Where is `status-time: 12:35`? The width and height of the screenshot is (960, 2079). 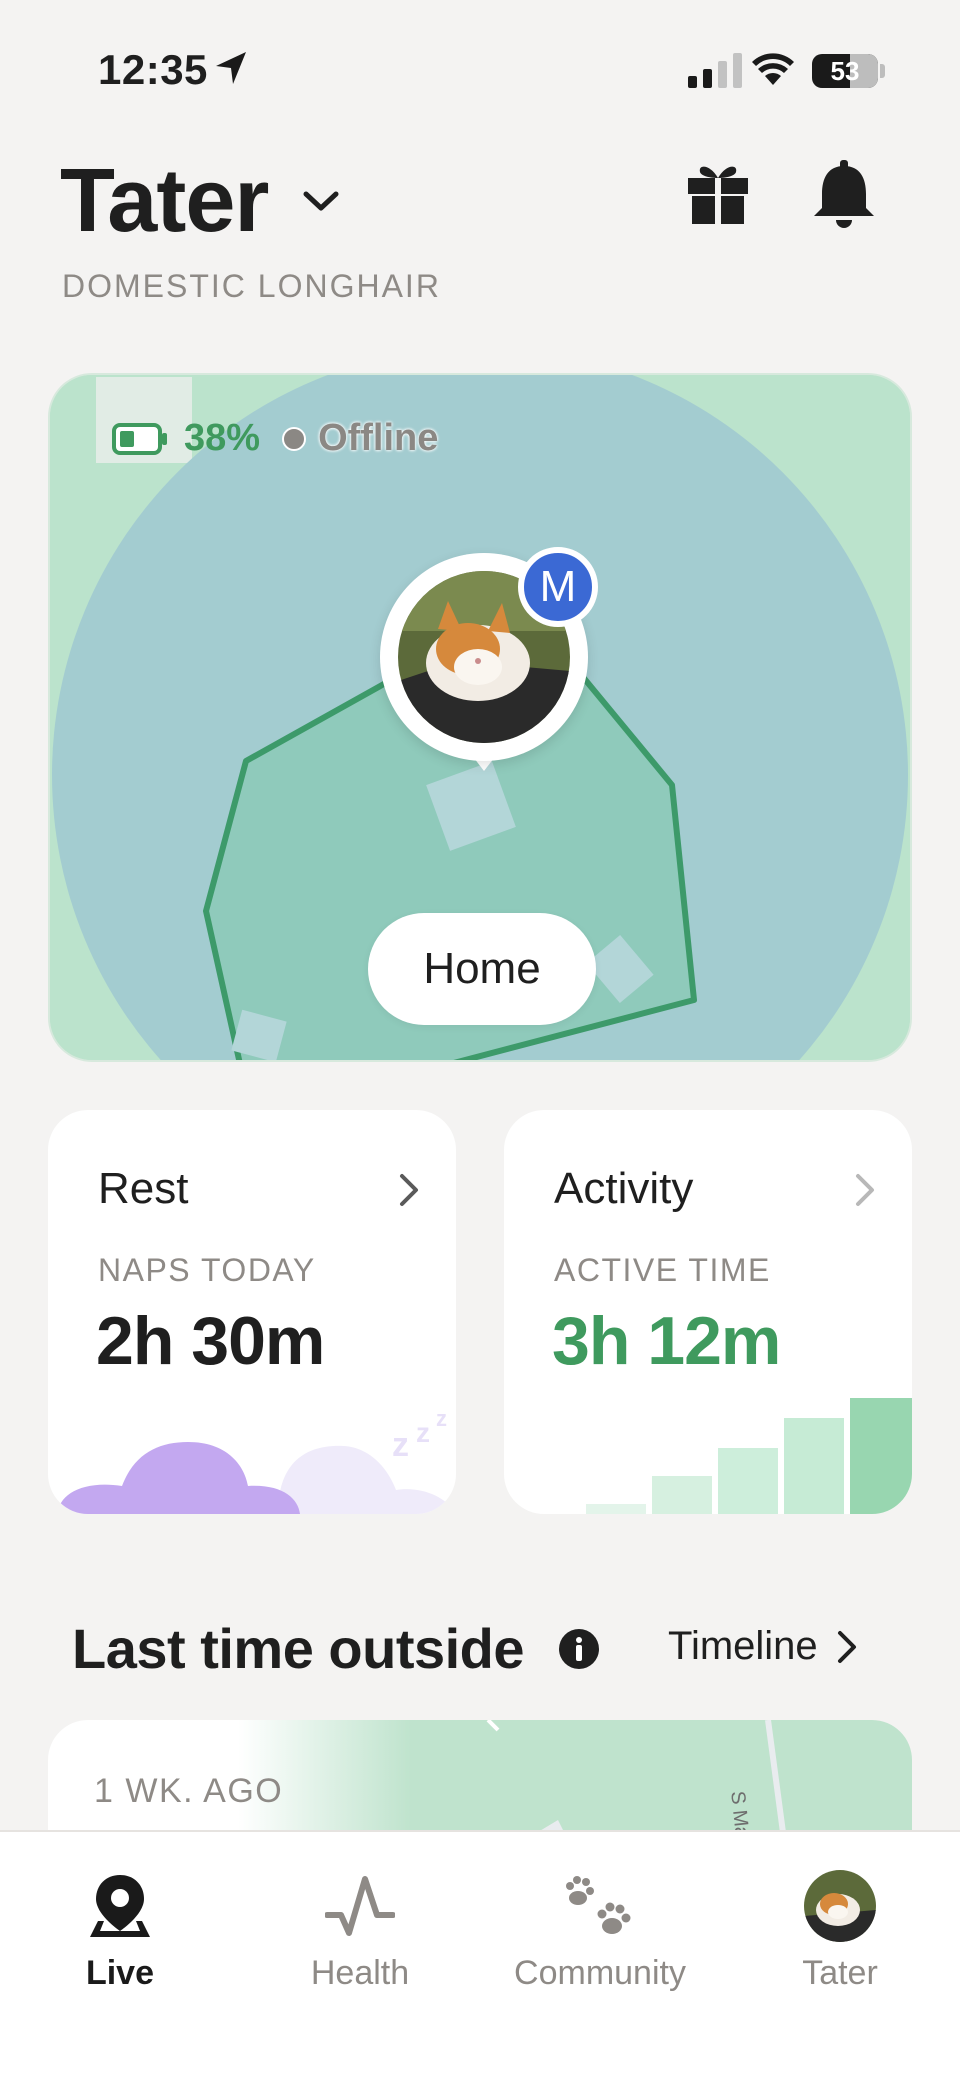 status-time: 12:35 is located at coordinates (153, 69).